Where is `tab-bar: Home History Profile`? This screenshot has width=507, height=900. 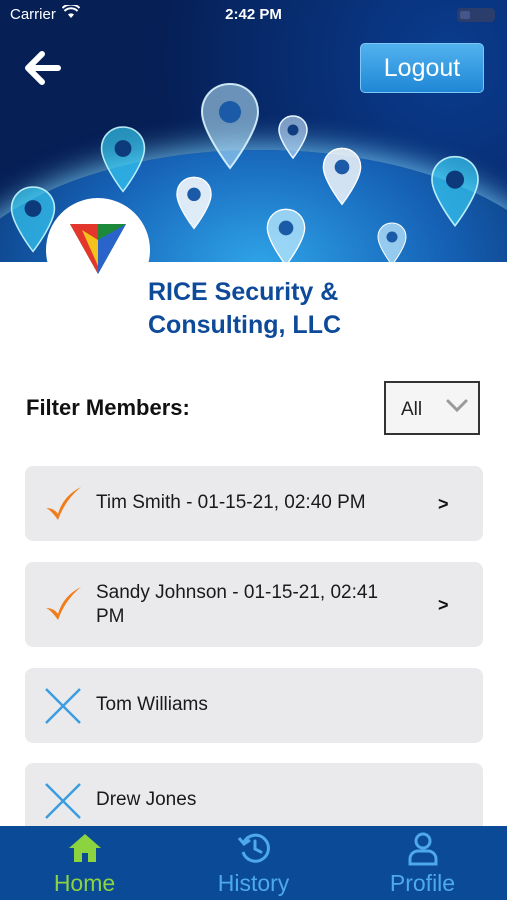
tab-bar: Home History Profile is located at coordinates (253, 863).